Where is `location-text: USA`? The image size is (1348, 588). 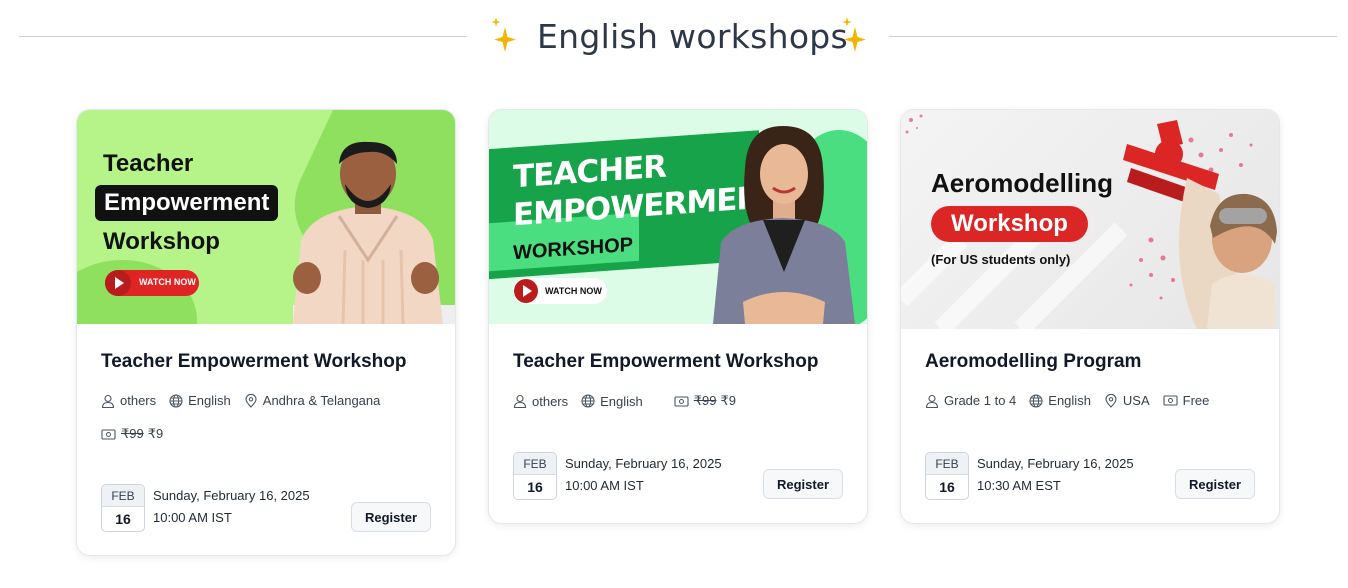 location-text: USA is located at coordinates (1136, 400).